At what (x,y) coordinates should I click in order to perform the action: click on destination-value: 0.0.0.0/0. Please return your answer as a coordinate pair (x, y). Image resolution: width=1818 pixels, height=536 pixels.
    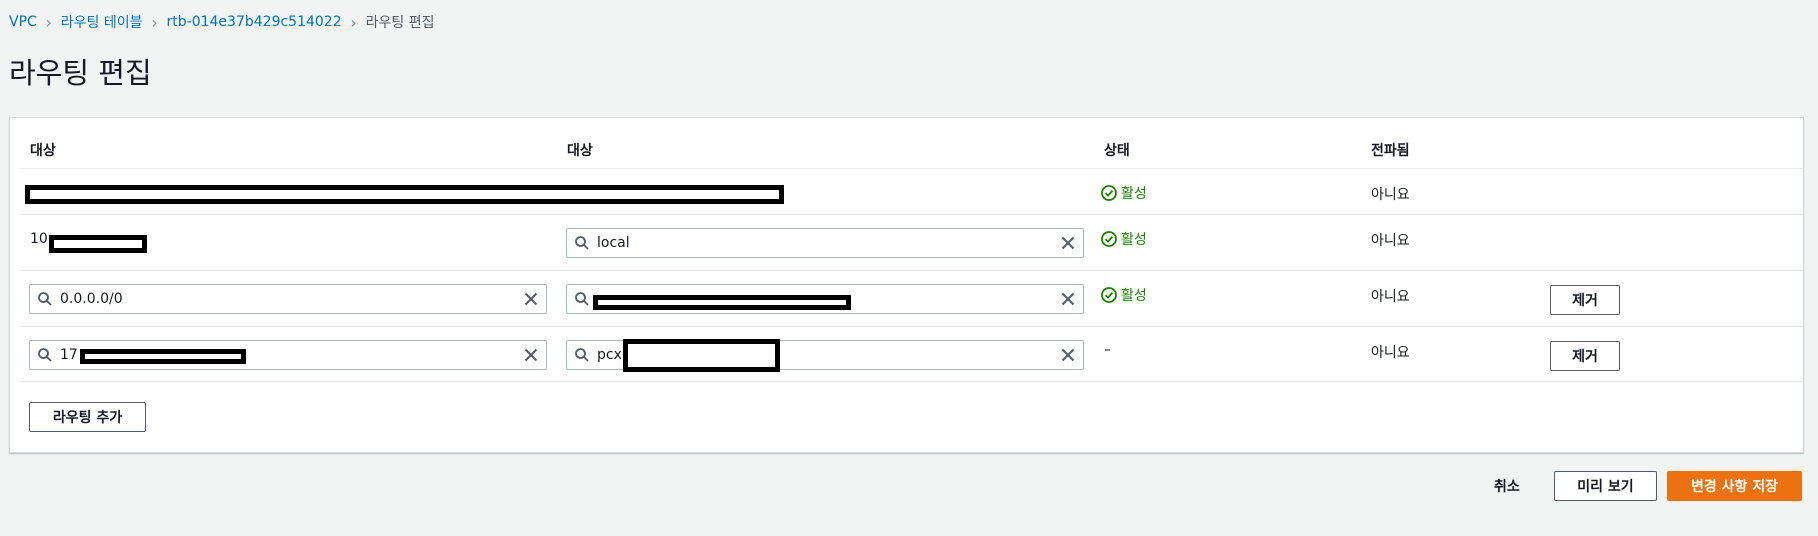
    Looking at the image, I should click on (288, 299).